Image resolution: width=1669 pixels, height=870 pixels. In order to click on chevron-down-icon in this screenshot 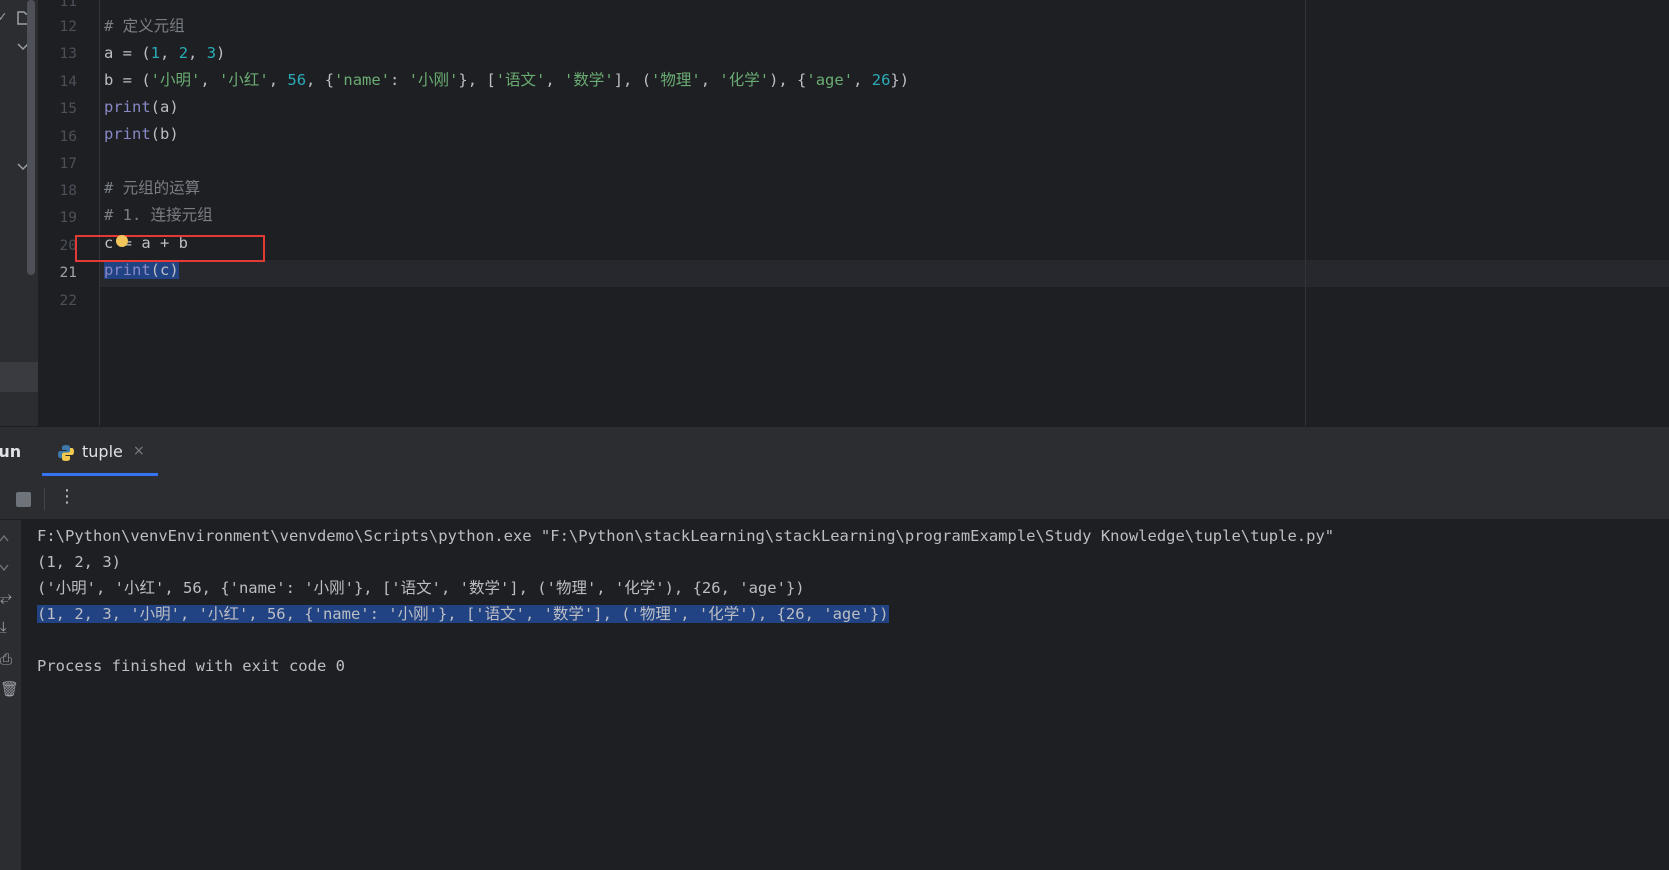, I will do `click(4, 568)`.